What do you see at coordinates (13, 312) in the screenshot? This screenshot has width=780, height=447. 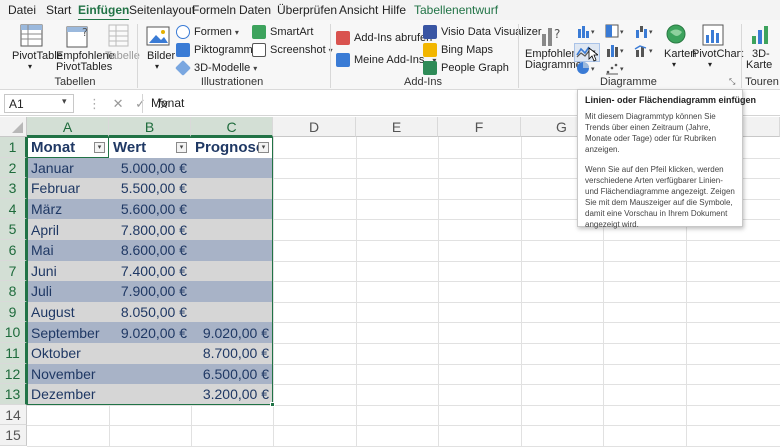 I see `row-header-9: 9` at bounding box center [13, 312].